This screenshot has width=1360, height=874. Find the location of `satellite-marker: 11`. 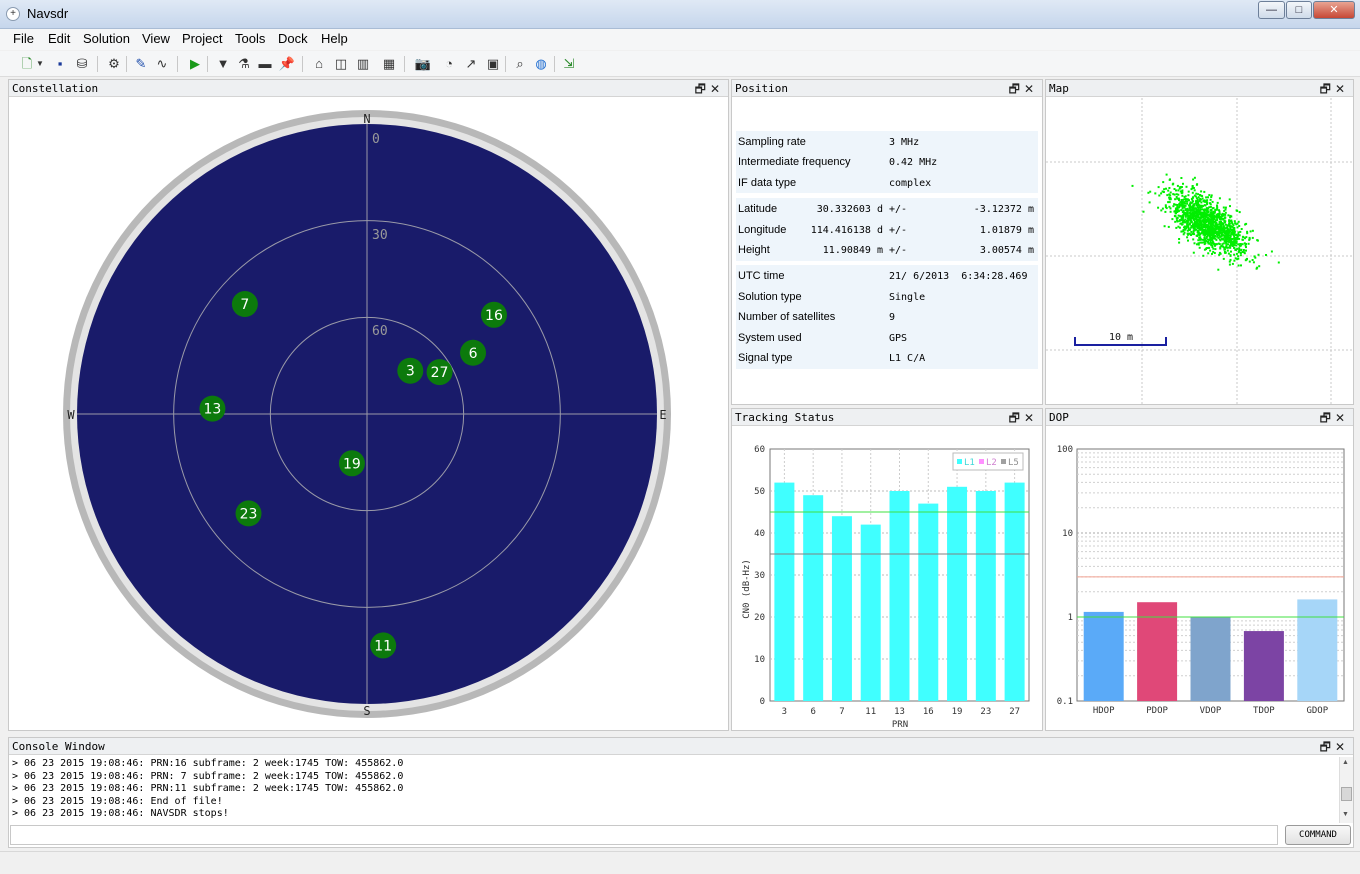

satellite-marker: 11 is located at coordinates (383, 645).